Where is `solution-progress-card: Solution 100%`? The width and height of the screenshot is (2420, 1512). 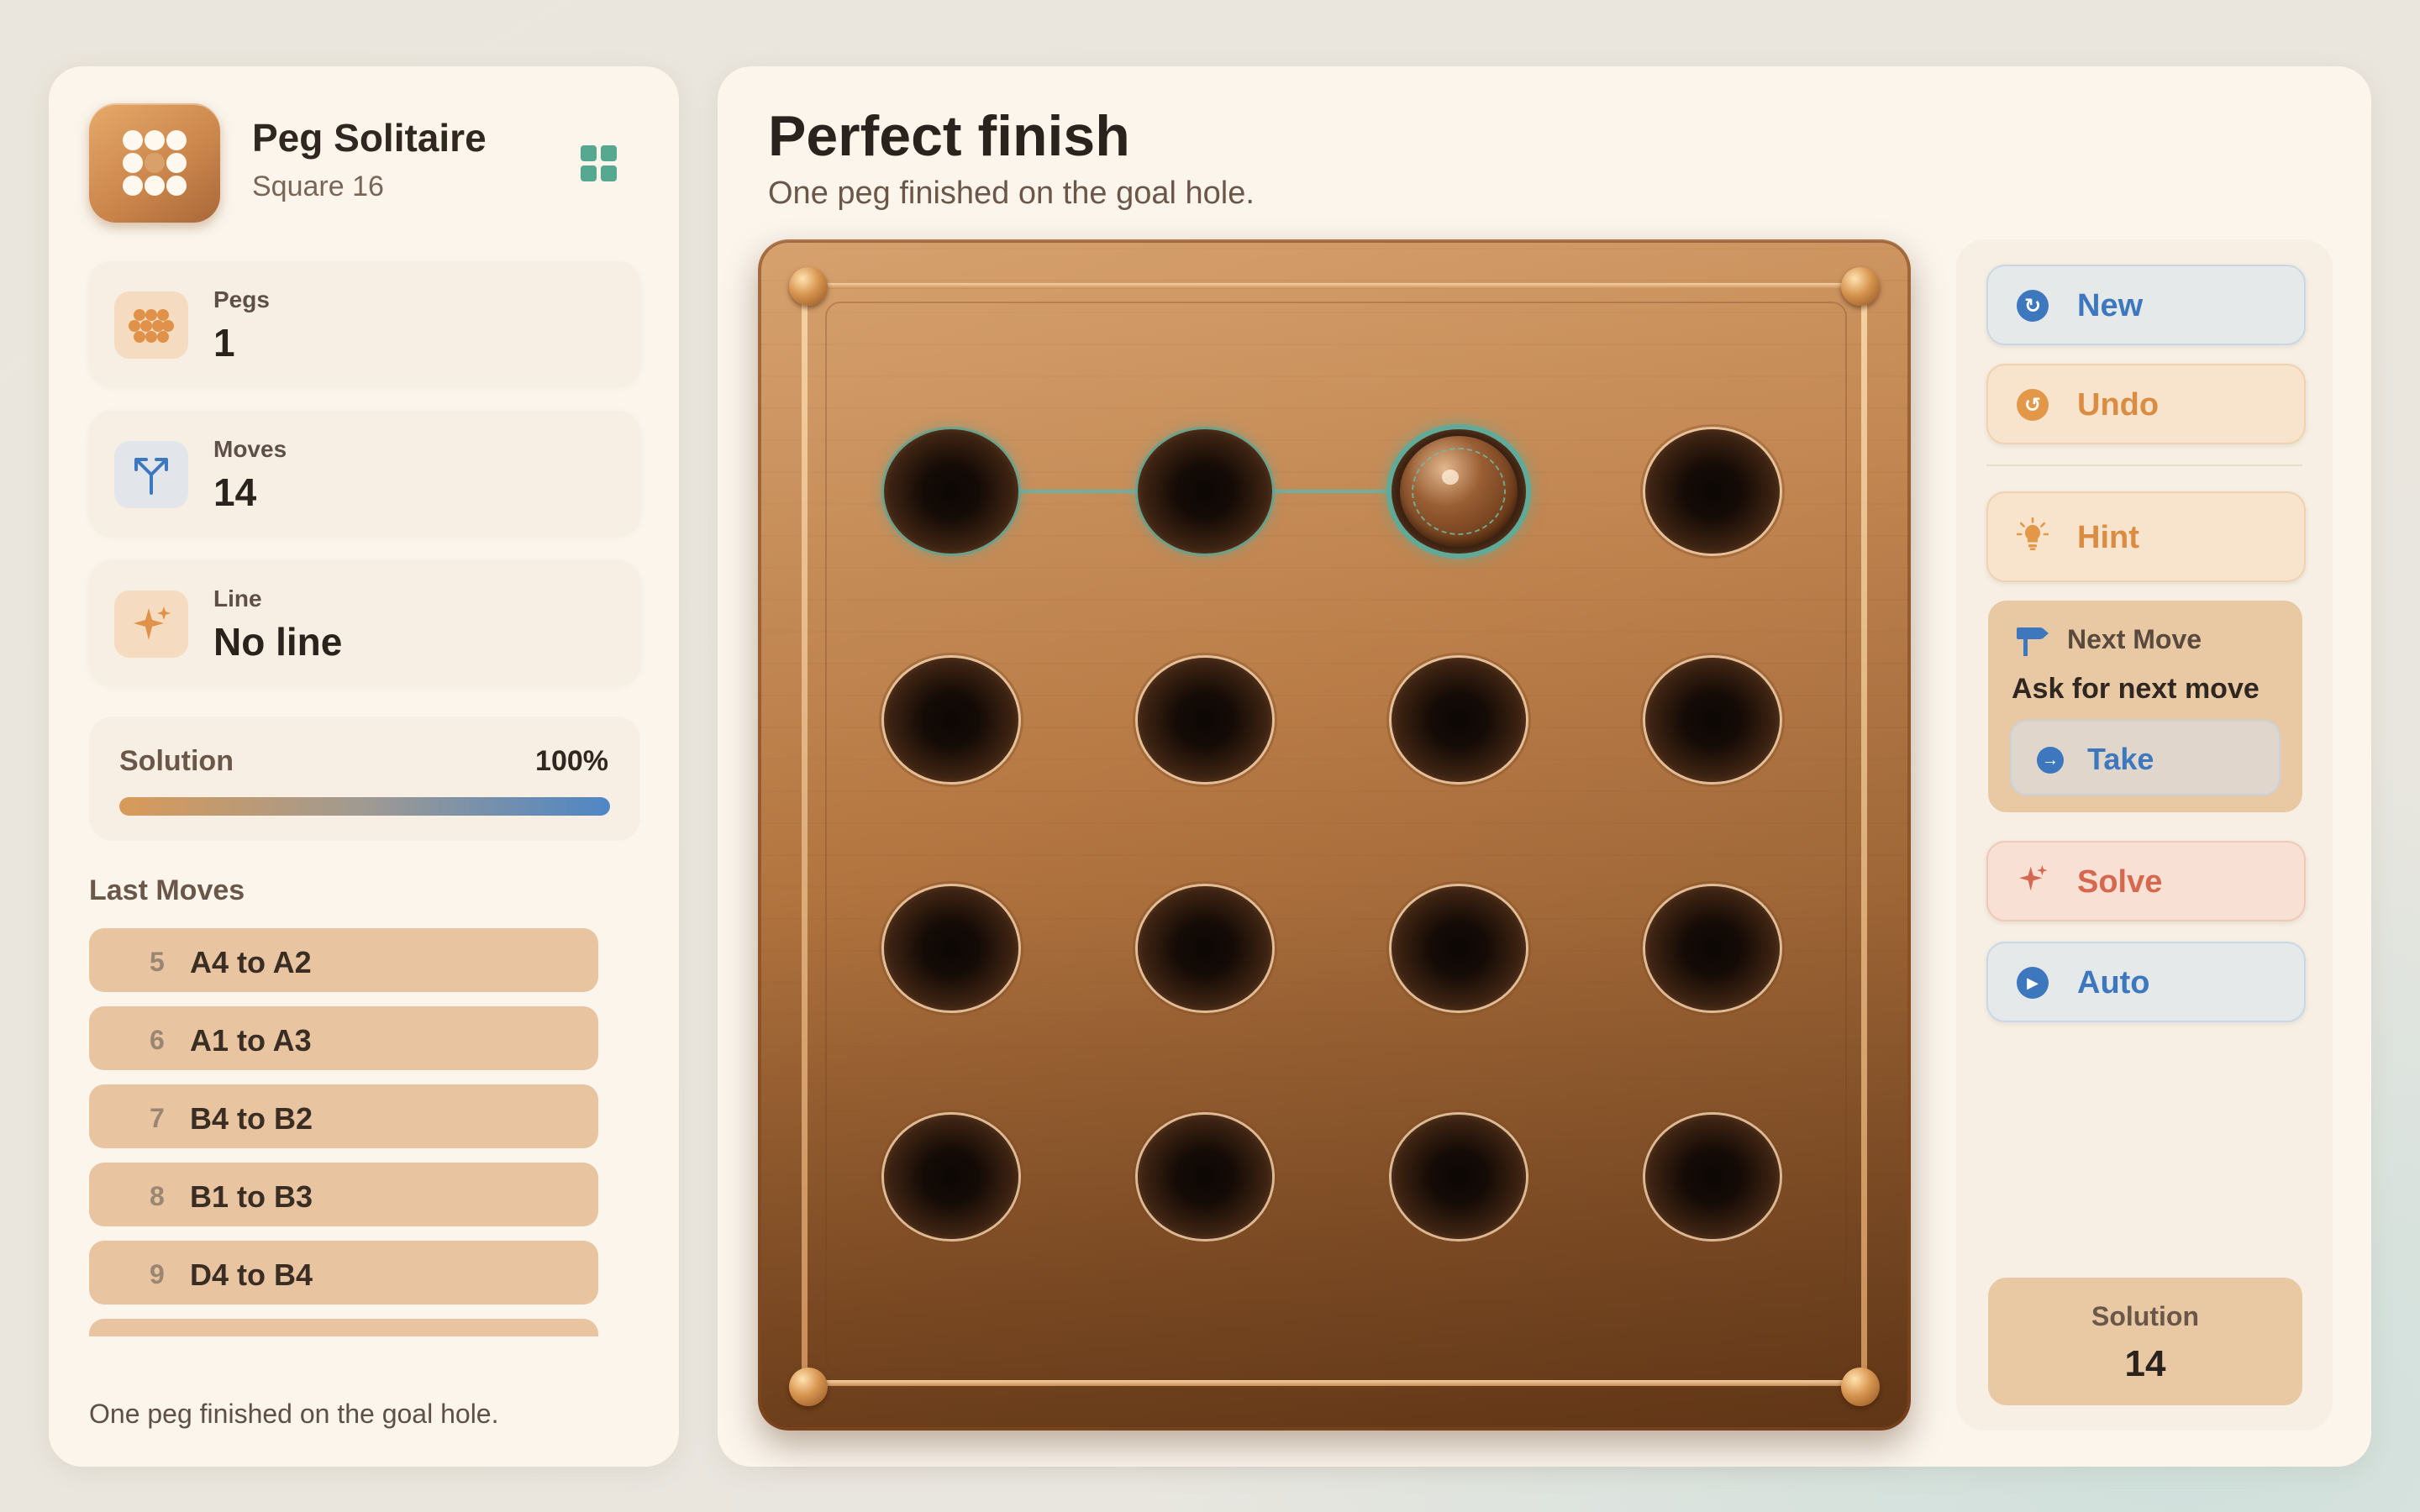
solution-progress-card: Solution 100% is located at coordinates (364, 779).